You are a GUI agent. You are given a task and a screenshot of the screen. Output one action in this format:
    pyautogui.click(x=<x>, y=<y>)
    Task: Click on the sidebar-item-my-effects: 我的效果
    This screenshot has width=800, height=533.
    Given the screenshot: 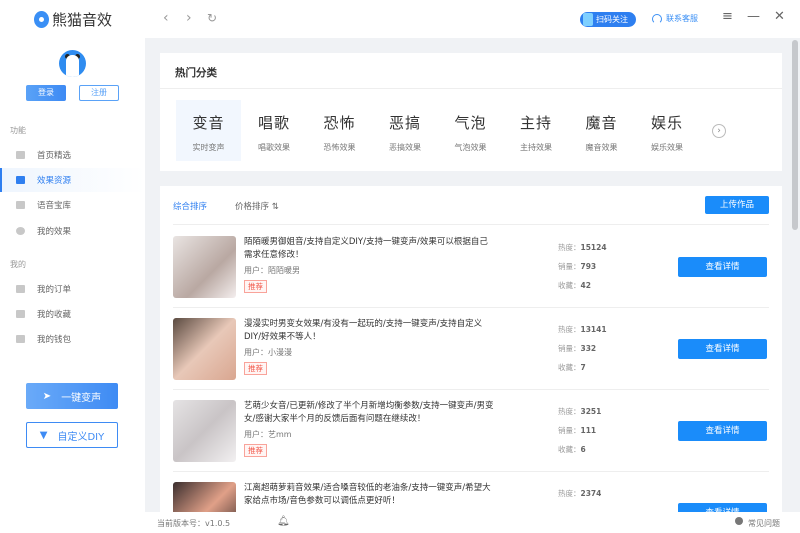 What is the action you would take?
    pyautogui.click(x=72, y=231)
    